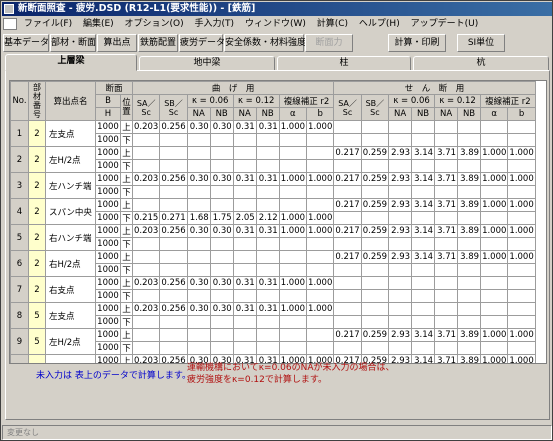  Describe the element at coordinates (267, 218) in the screenshot. I see `bending-value-cell: 2.12` at that location.